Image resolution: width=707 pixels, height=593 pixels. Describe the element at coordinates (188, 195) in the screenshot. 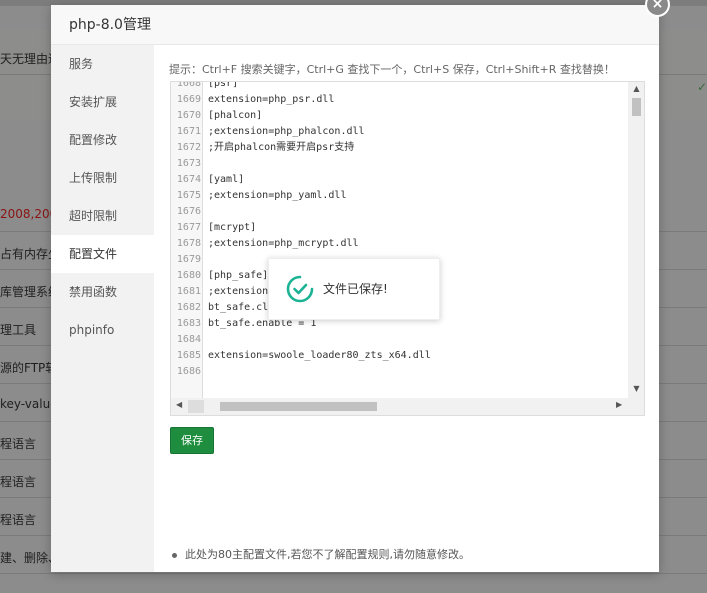

I see `line-number: 1675` at that location.